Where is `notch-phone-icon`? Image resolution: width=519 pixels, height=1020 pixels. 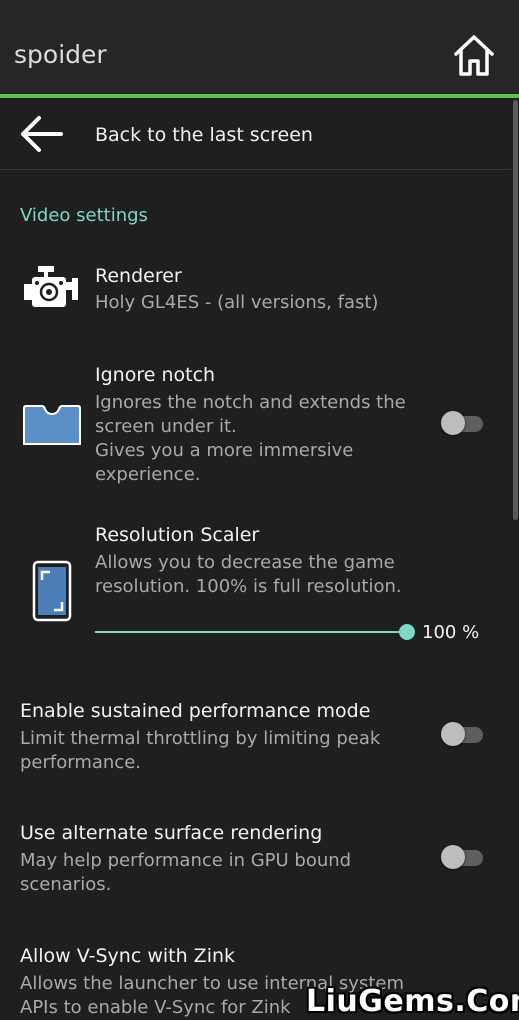 notch-phone-icon is located at coordinates (52, 425).